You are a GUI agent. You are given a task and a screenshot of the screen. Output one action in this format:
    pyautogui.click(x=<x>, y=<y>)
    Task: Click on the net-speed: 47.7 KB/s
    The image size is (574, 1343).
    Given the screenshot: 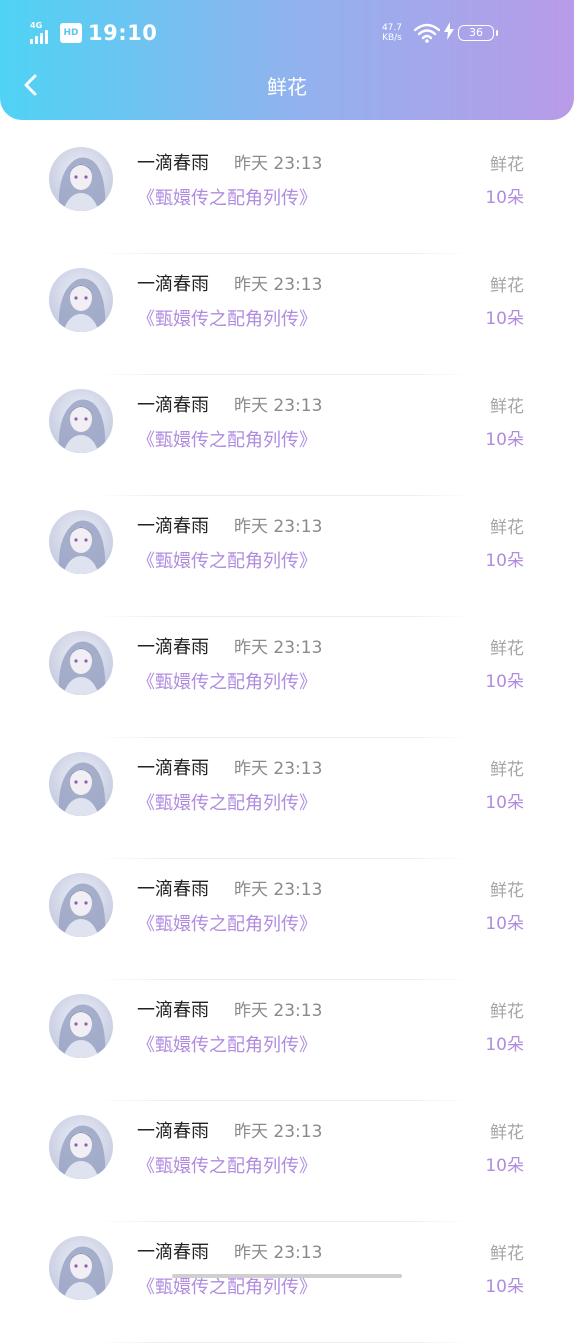 What is the action you would take?
    pyautogui.click(x=392, y=33)
    